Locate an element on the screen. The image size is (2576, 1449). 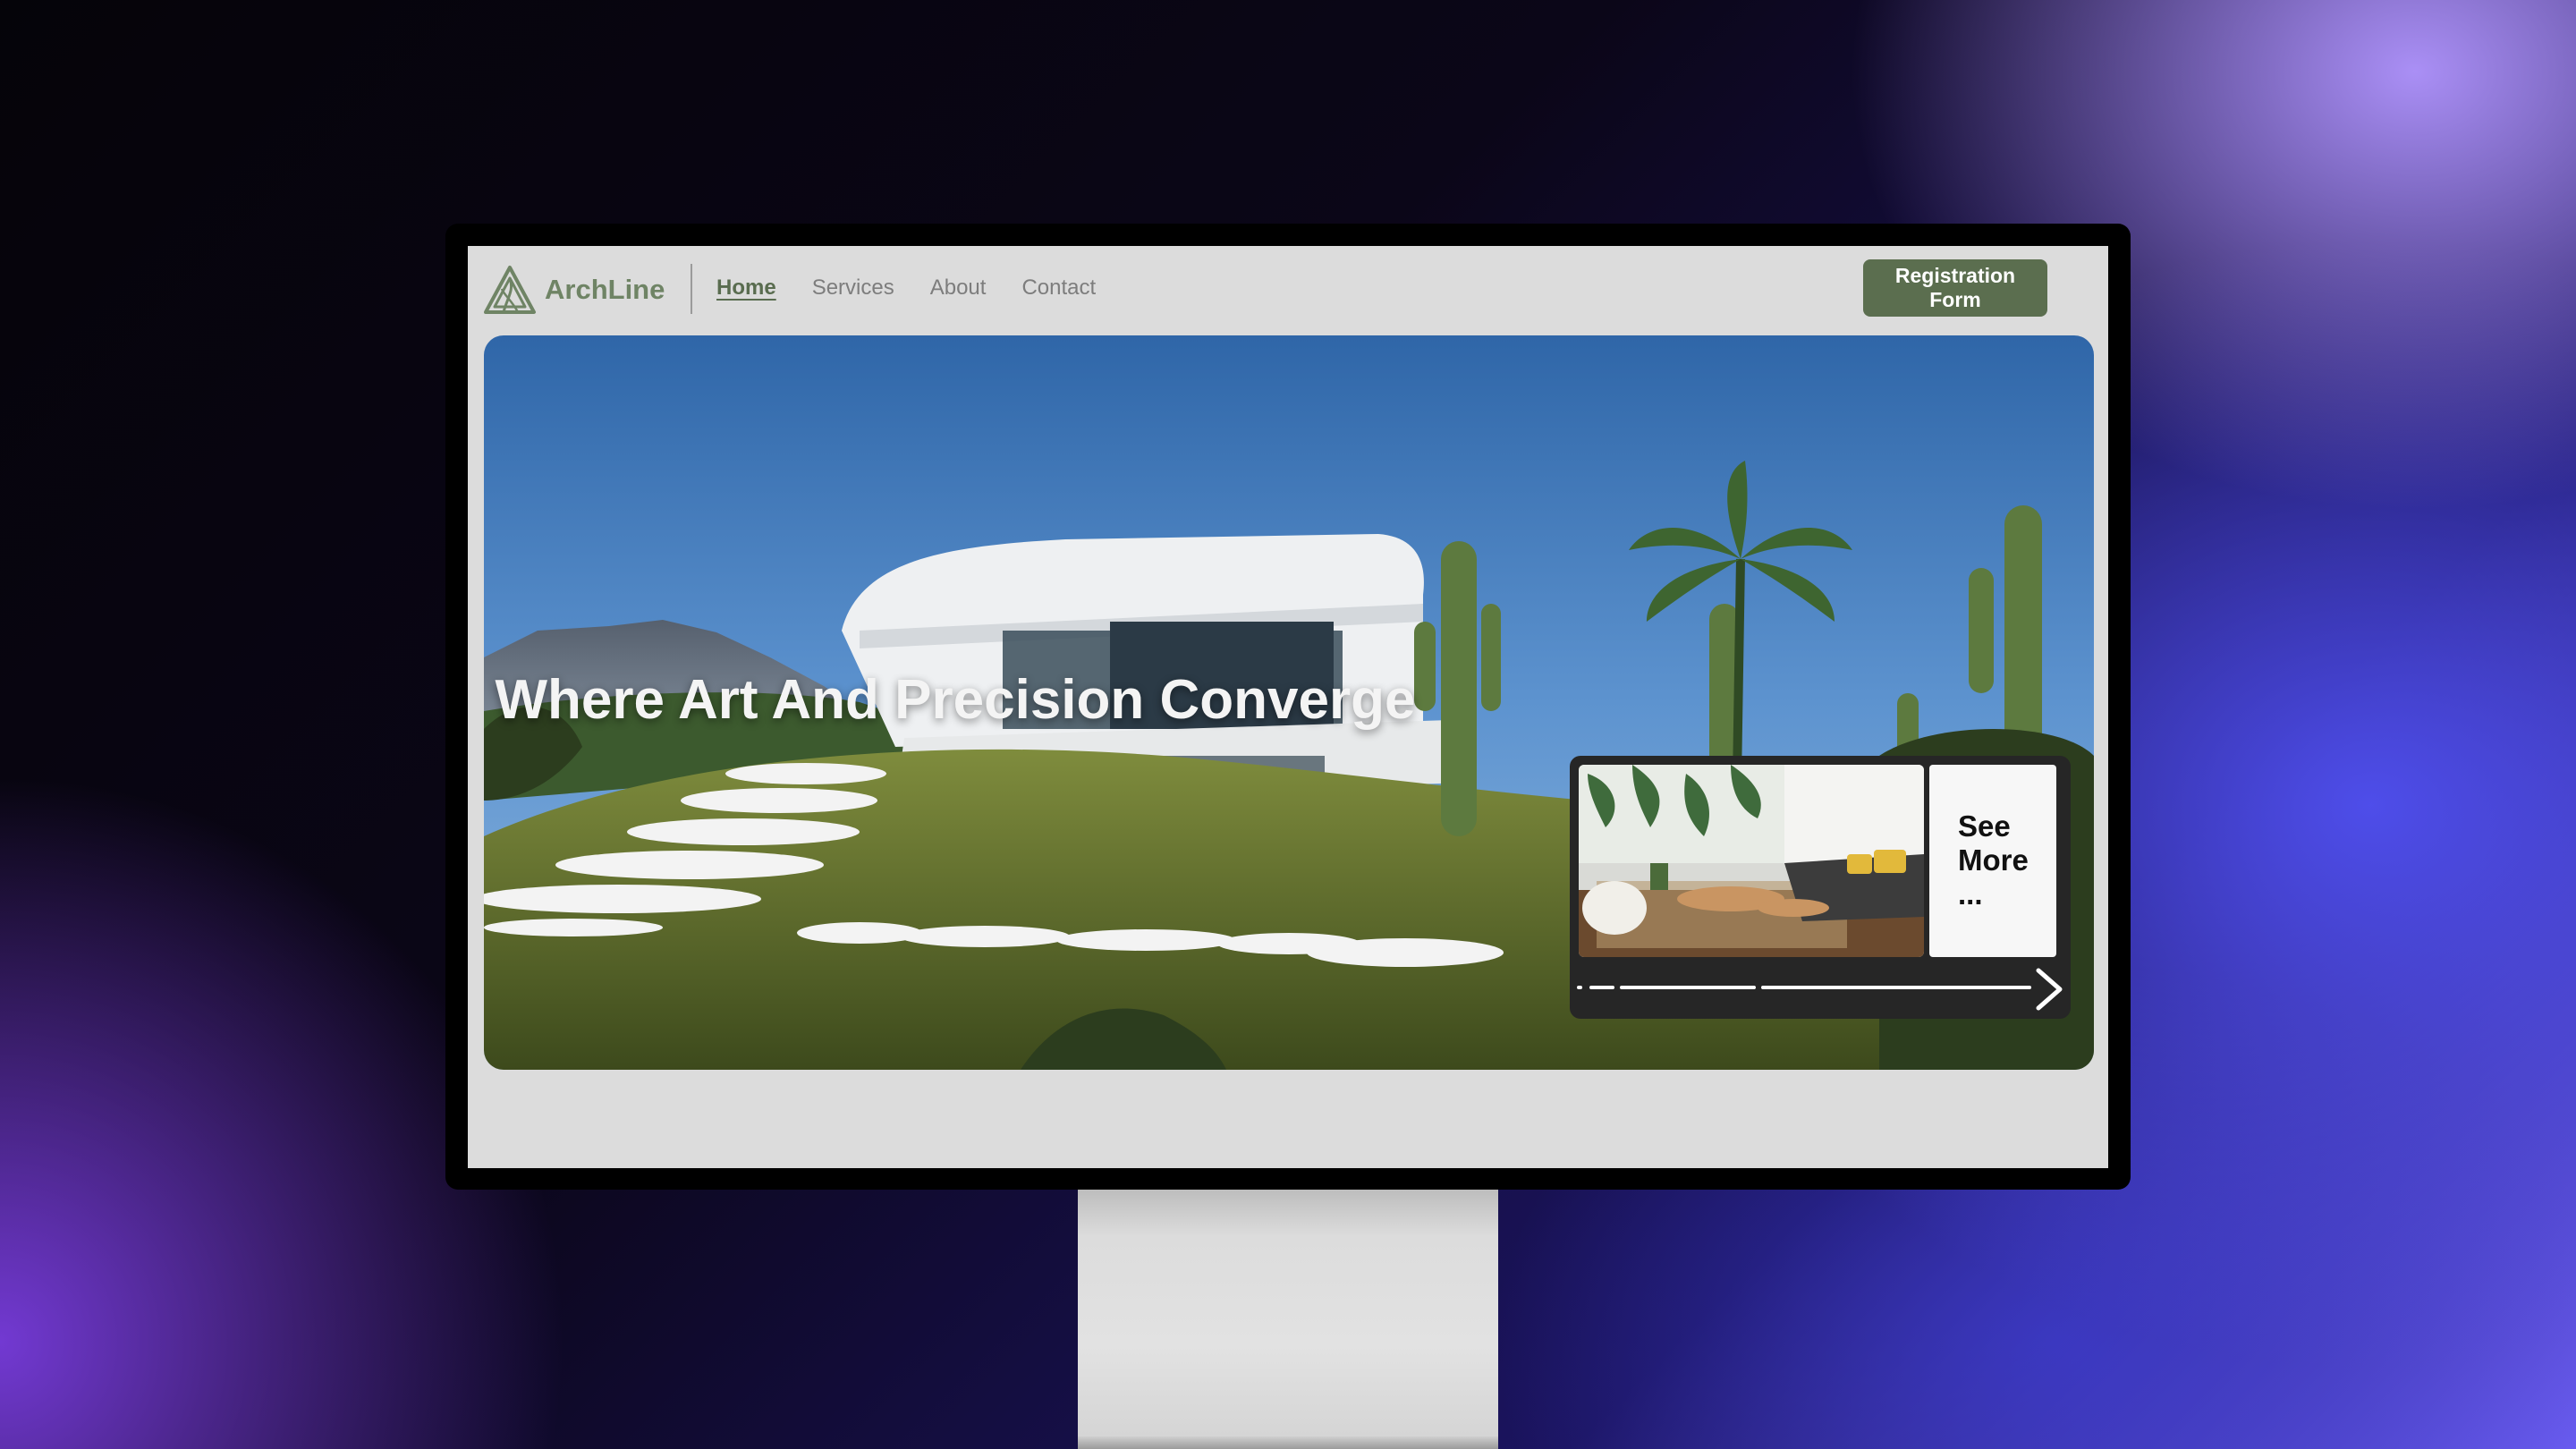
monitor-stand is located at coordinates (1288, 1319).